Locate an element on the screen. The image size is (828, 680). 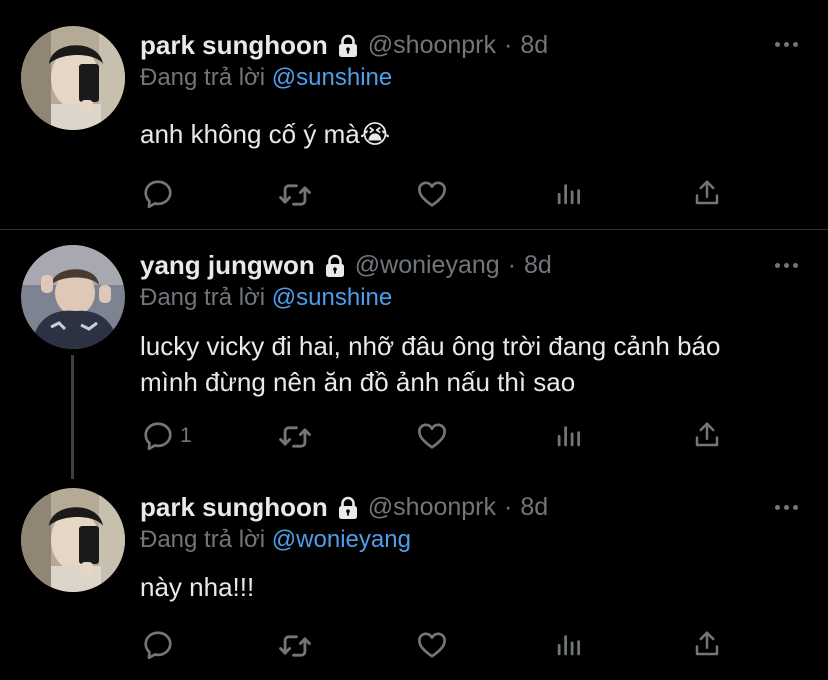
display-name: yang jungwon is located at coordinates (227, 265).